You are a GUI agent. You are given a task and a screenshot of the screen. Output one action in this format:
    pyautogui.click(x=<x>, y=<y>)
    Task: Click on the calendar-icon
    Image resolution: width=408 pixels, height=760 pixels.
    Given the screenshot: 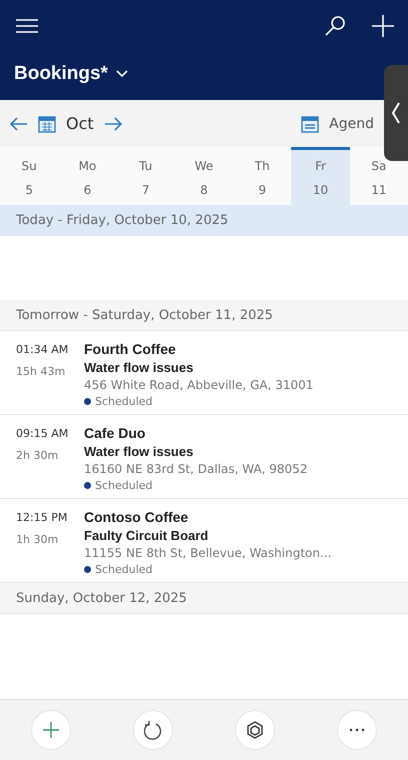 What is the action you would take?
    pyautogui.click(x=47, y=123)
    